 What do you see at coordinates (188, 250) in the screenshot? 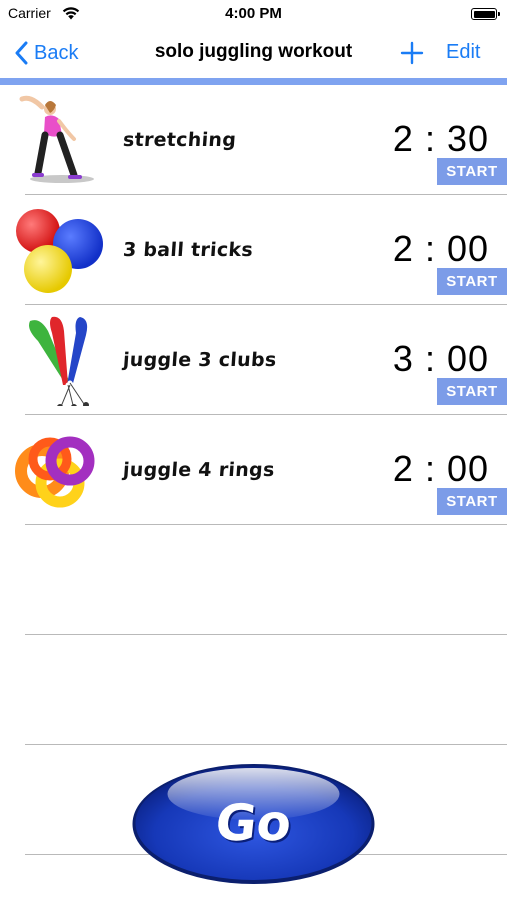
I see `exercise-name: 3 ball tricks` at bounding box center [188, 250].